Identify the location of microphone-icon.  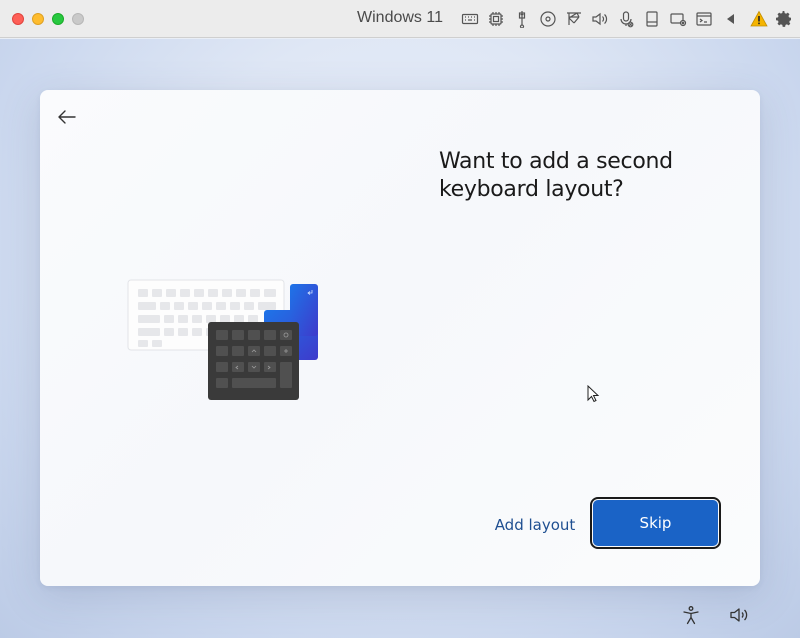
(626, 19).